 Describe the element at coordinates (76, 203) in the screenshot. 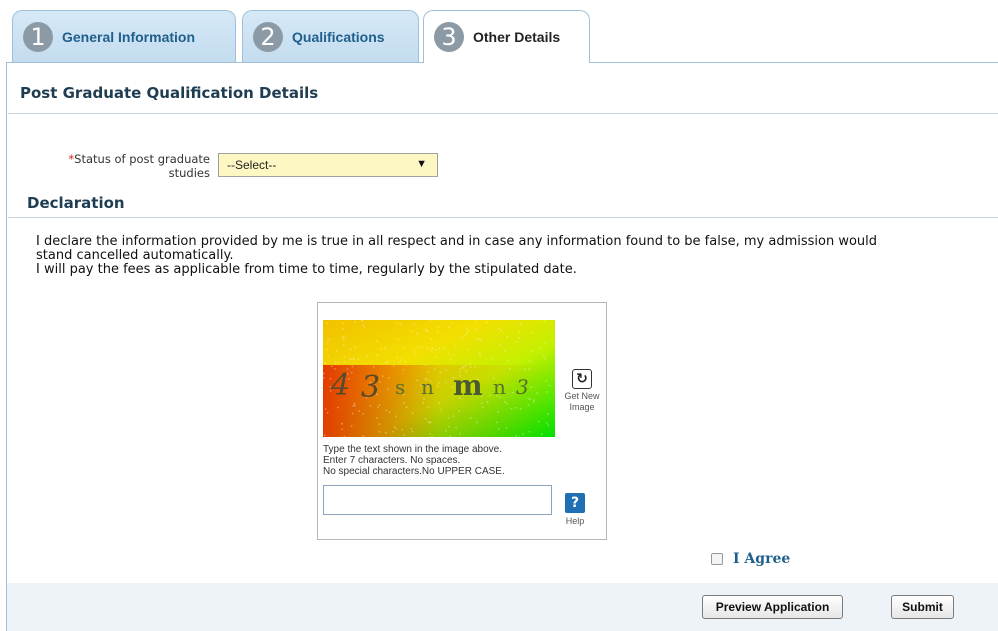

I see `declaration-title: Declaration` at that location.